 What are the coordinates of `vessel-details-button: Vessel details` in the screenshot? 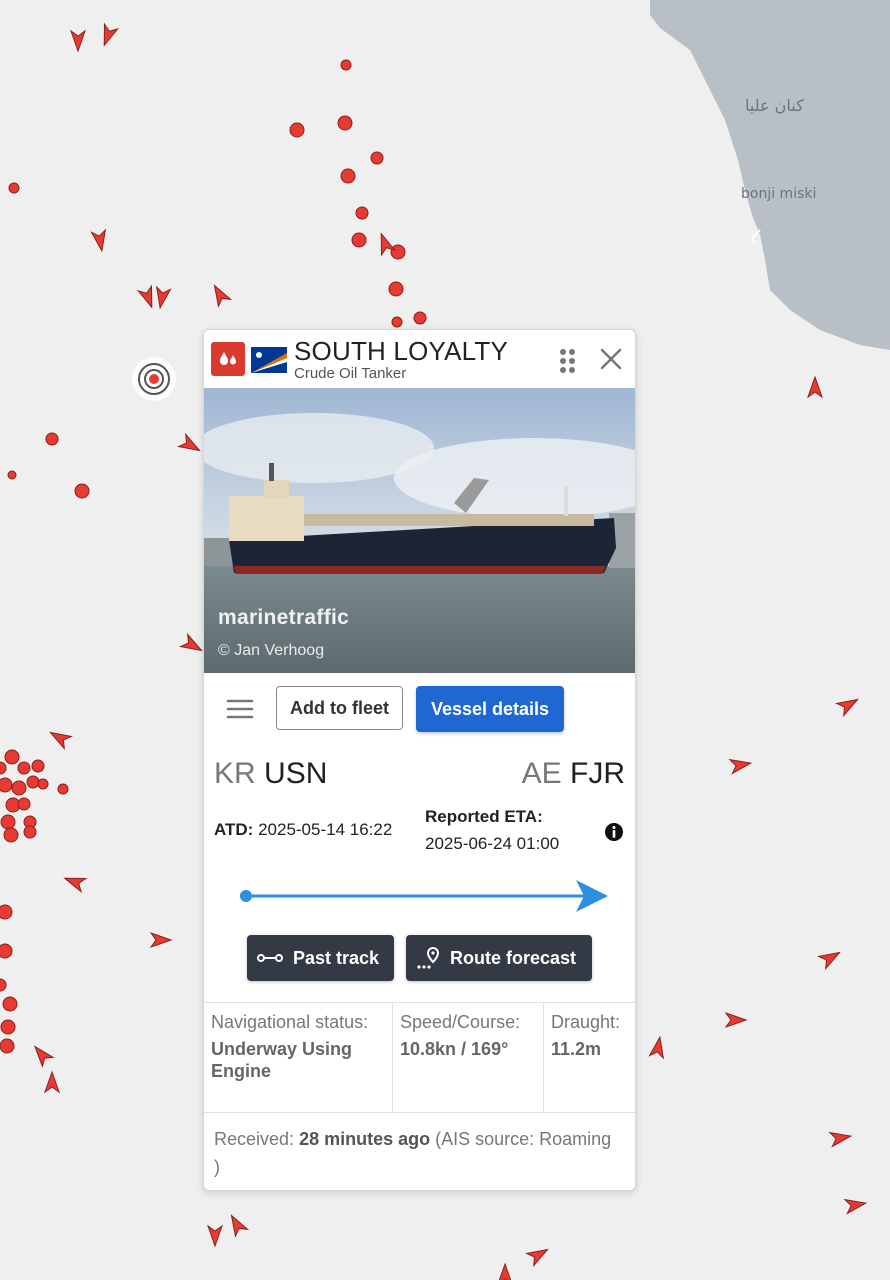 It's located at (490, 709).